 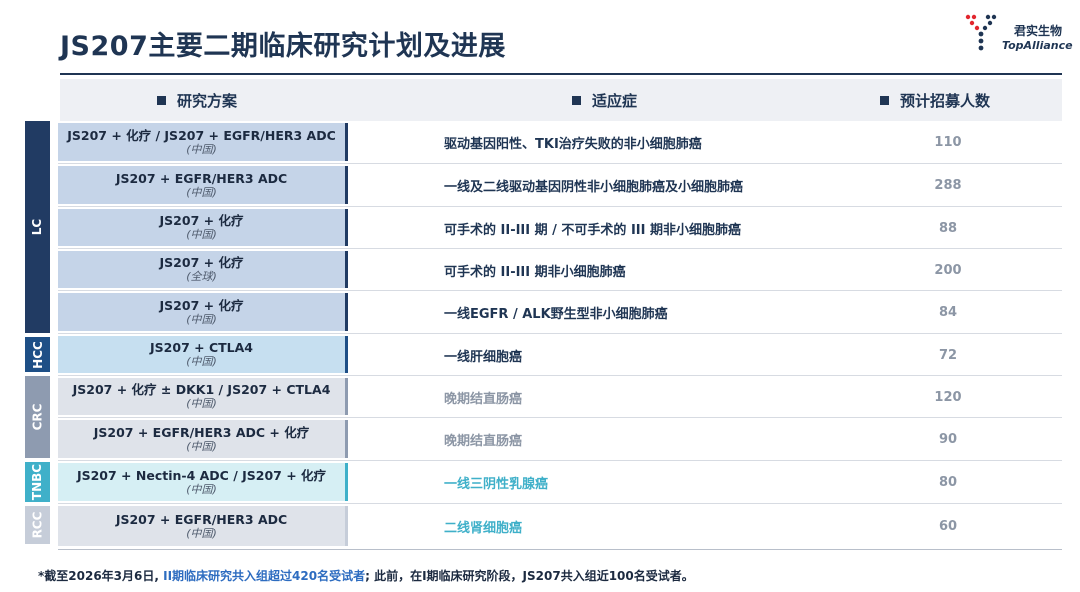 I want to click on company-logo: 君实生物 TopAlliance, so click(x=1018, y=33).